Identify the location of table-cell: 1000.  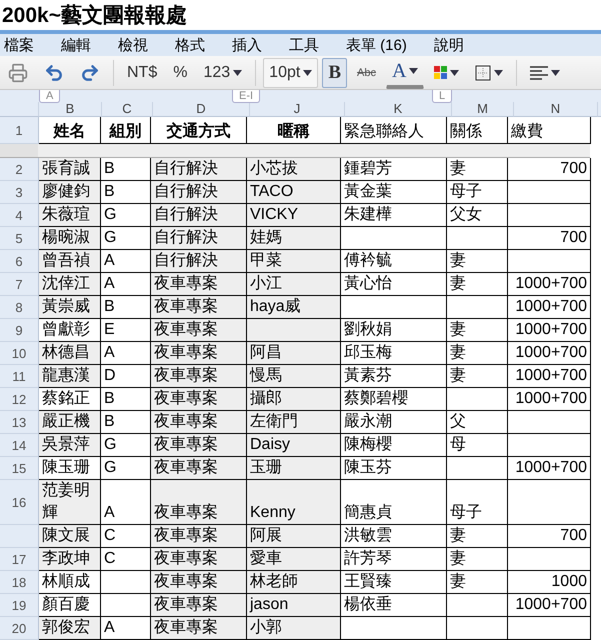
(549, 582).